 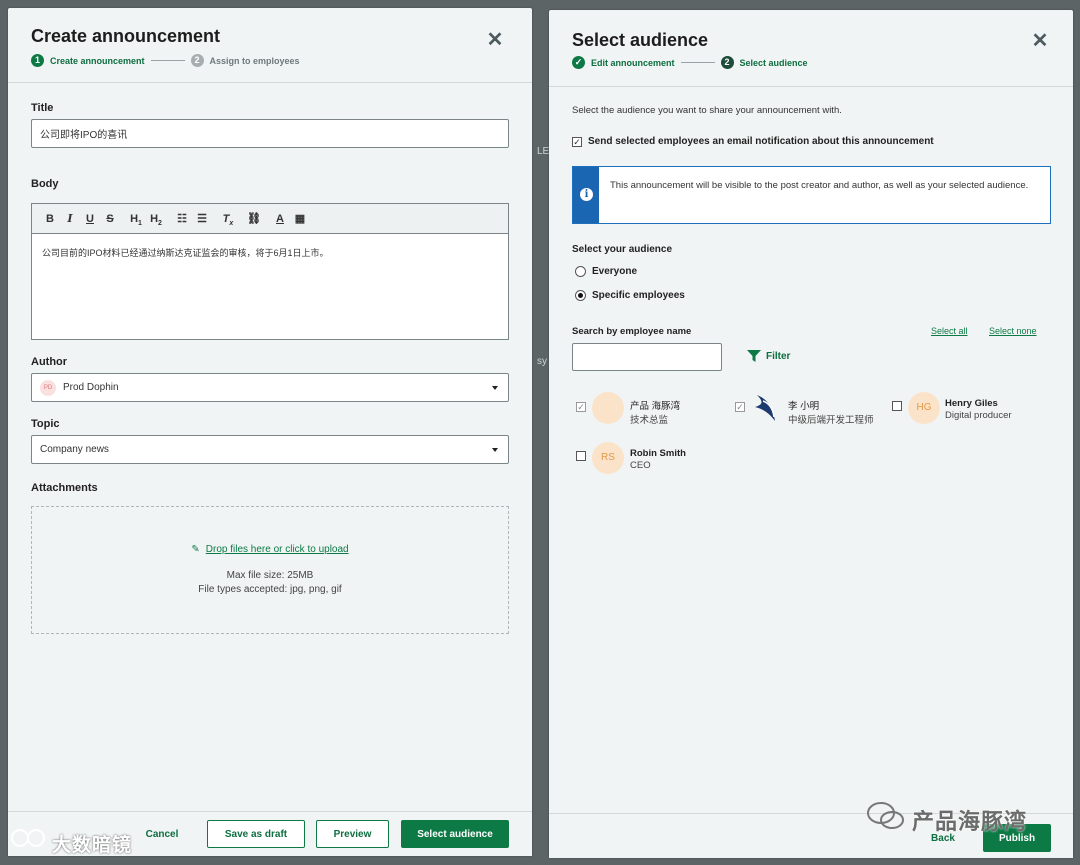 What do you see at coordinates (162, 834) in the screenshot?
I see `cancel-button: Cancel` at bounding box center [162, 834].